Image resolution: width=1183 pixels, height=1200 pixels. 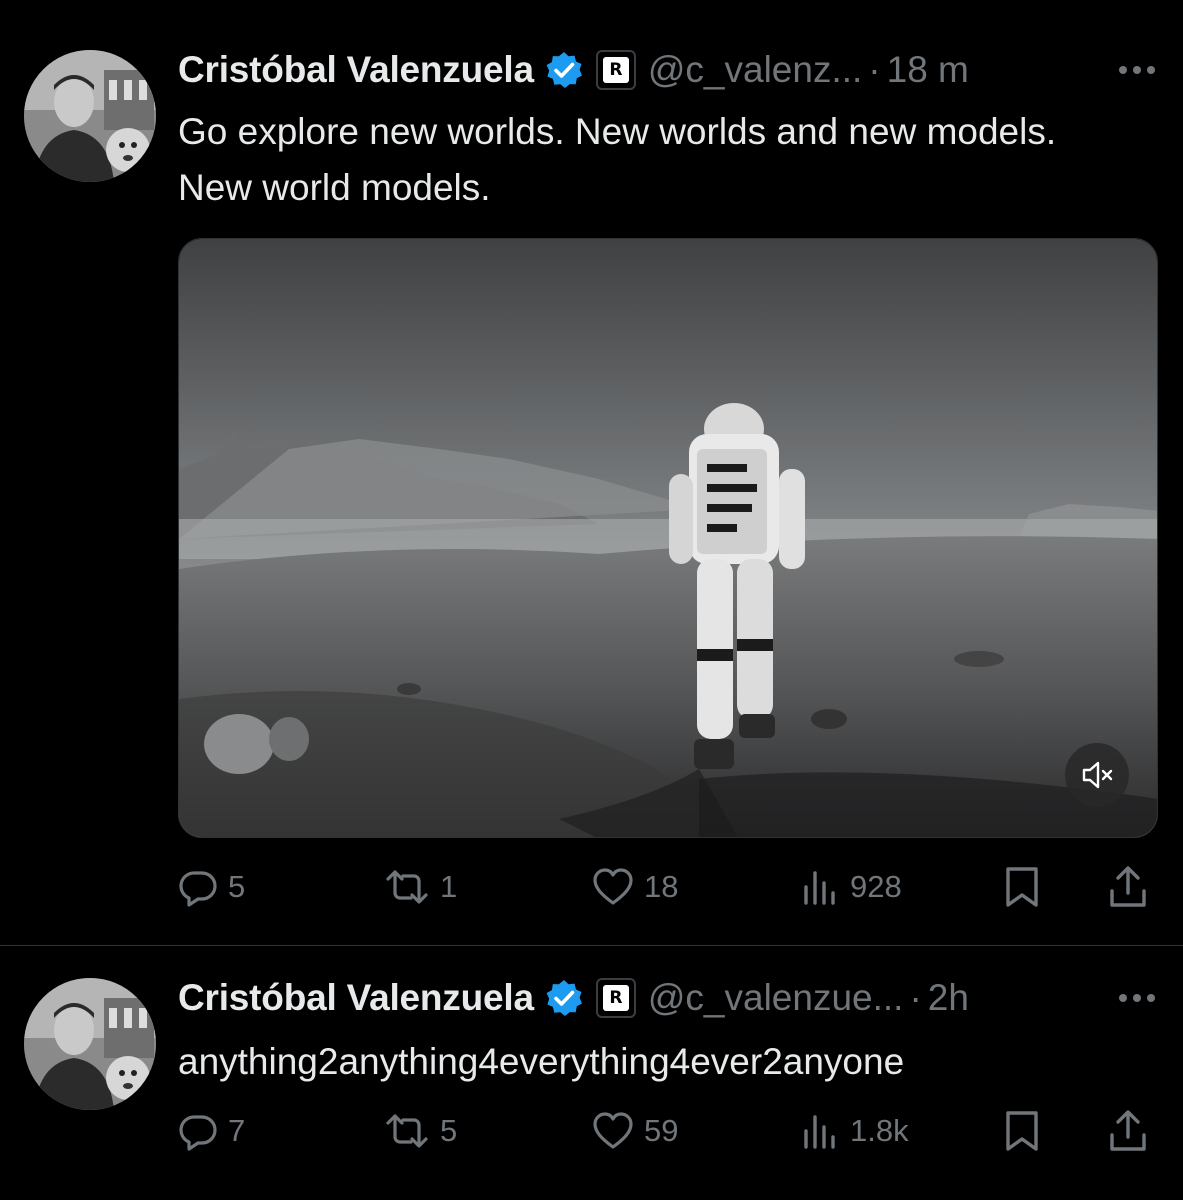 What do you see at coordinates (876, 886) in the screenshot?
I see `views-count: 928` at bounding box center [876, 886].